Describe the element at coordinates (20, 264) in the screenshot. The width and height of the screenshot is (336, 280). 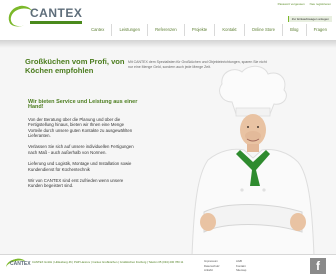
I see `footer-logo: CANTEX` at that location.